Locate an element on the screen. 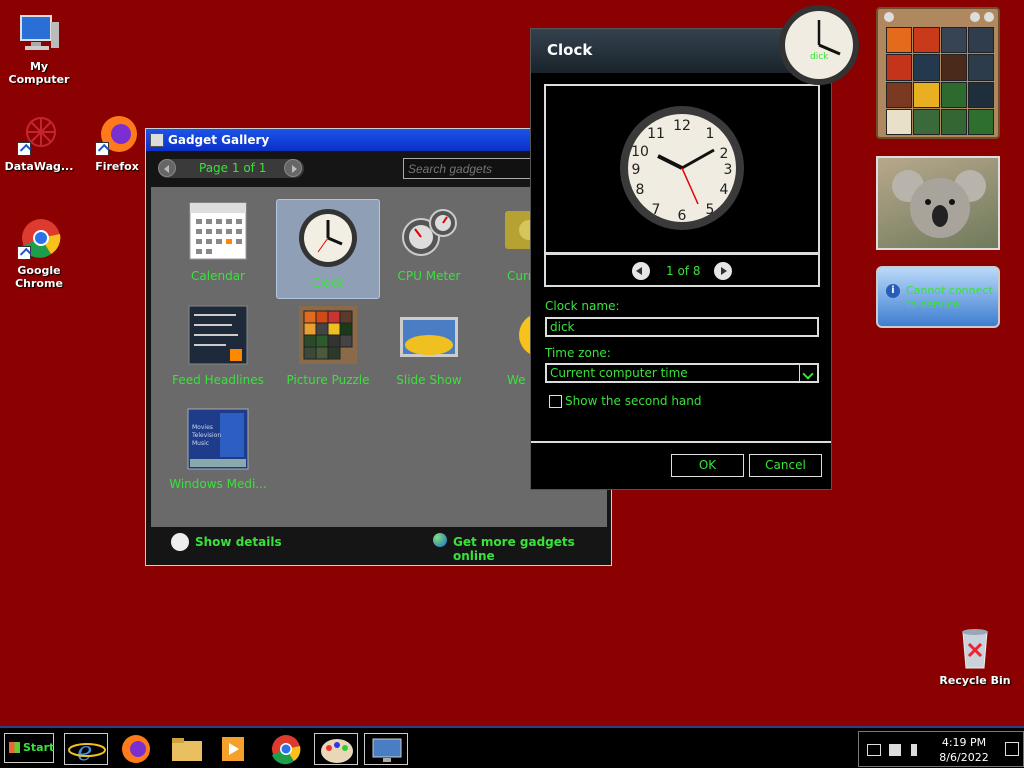 Image resolution: width=1024 pixels, height=768 pixels. gadget-picture-puzzle: Picture Puzzle is located at coordinates (328, 348).